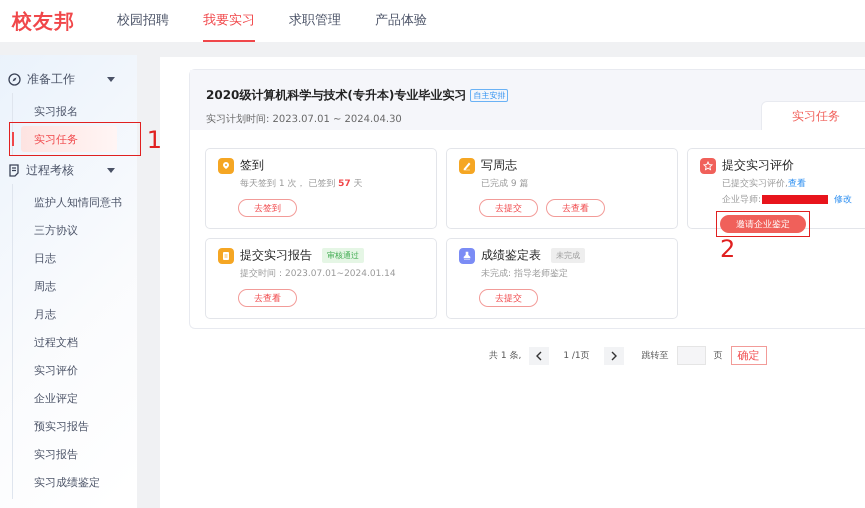 The image size is (865, 508). I want to click on nav-tab: 校园招聘, so click(143, 21).